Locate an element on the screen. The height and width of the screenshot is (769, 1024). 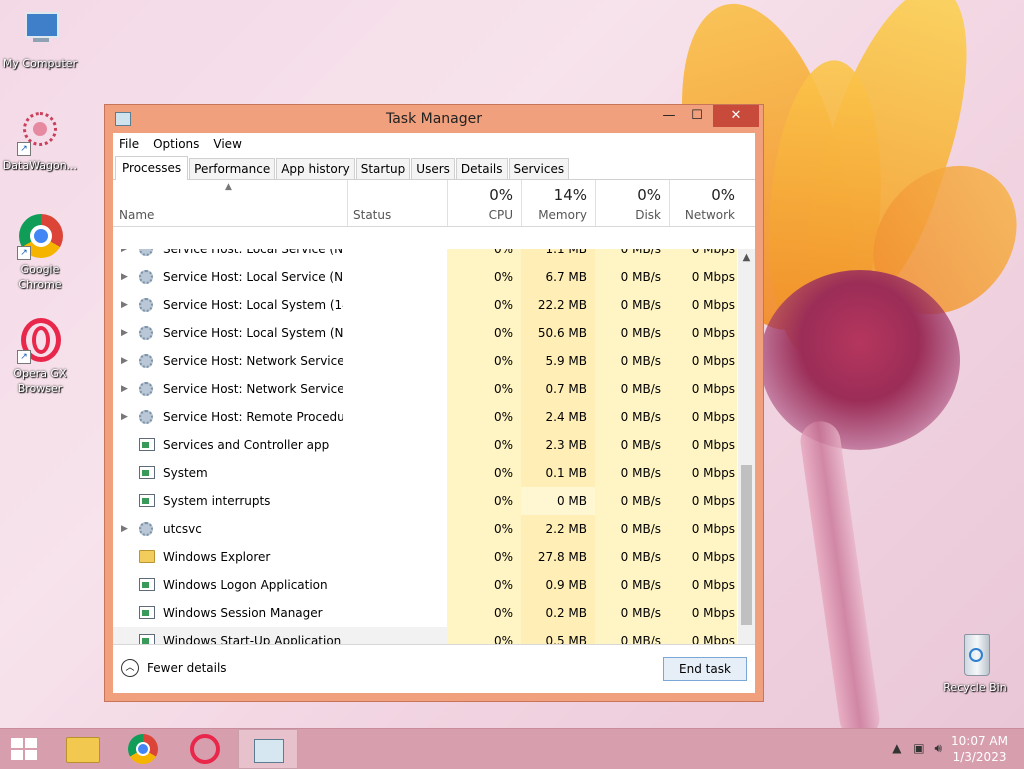
show-hidden-icons-icon: ▲ is located at coordinates (896, 748).